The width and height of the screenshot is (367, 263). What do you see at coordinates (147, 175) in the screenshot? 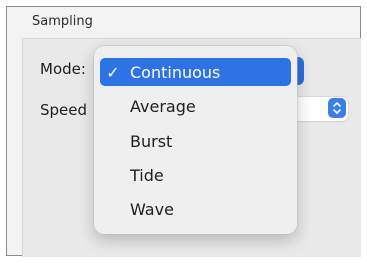
I see `menu-item-label: Tide` at bounding box center [147, 175].